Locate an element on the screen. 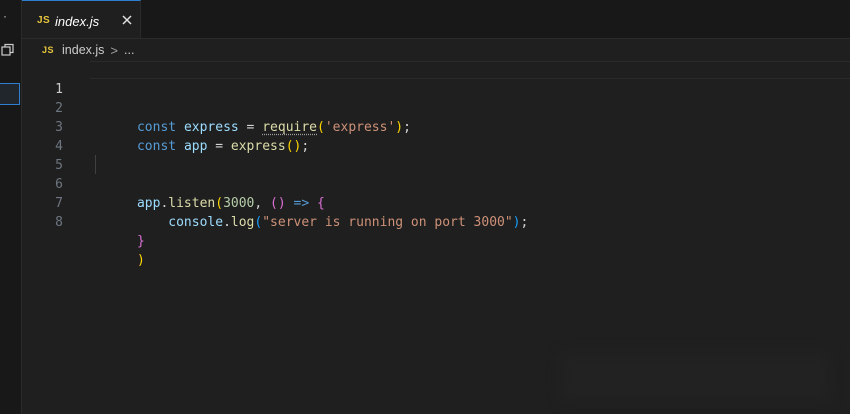 This screenshot has width=850, height=414. code-line: 3 is located at coordinates (42, 117).